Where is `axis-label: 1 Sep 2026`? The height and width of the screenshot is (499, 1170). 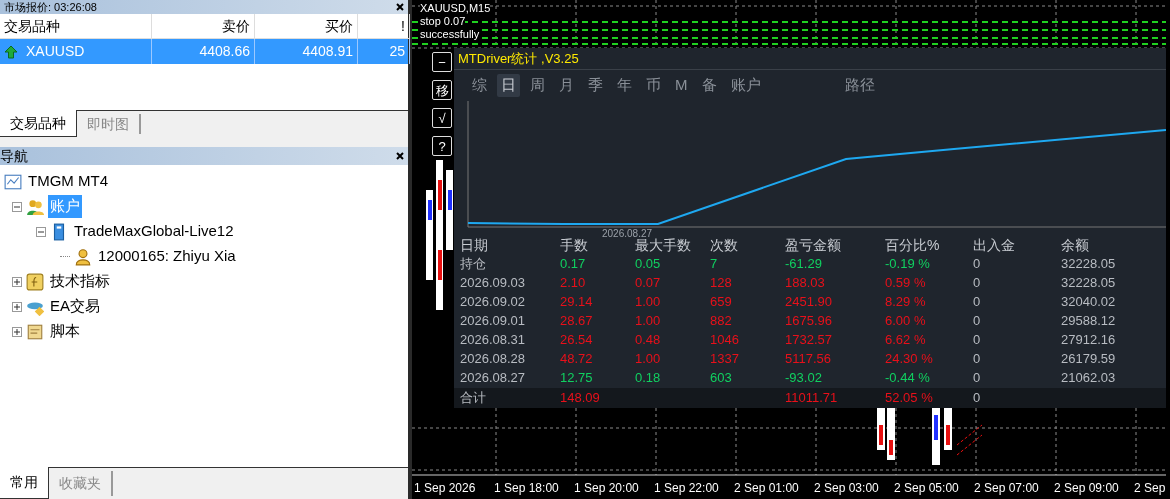 axis-label: 1 Sep 2026 is located at coordinates (445, 488).